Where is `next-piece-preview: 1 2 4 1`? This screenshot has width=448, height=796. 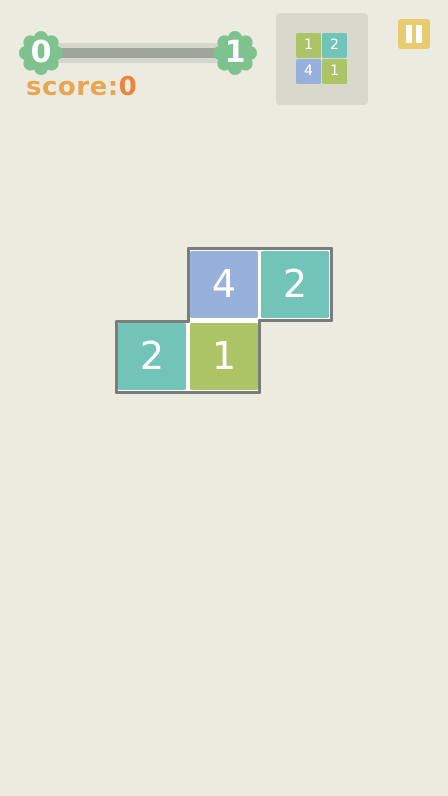 next-piece-preview: 1 2 4 1 is located at coordinates (322, 59).